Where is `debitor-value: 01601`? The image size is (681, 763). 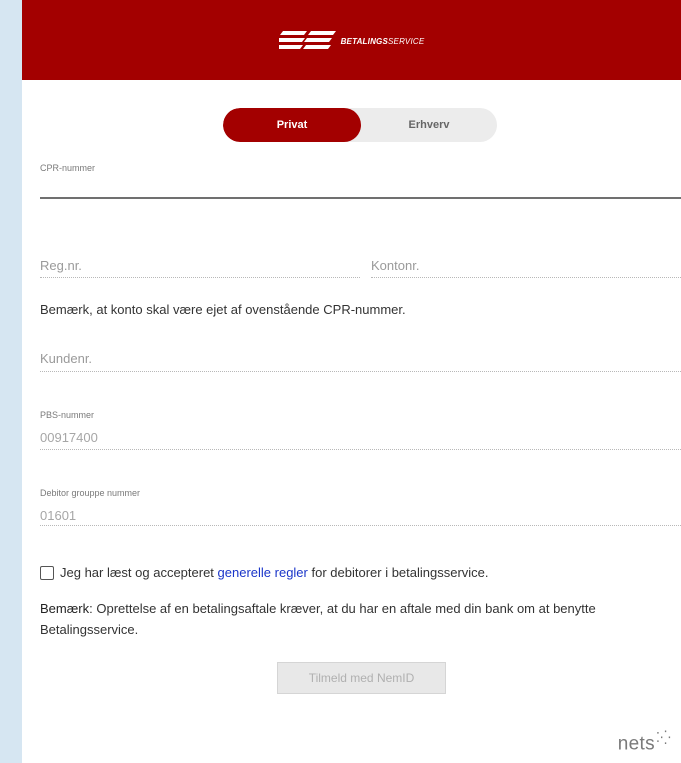
debitor-value: 01601 is located at coordinates (58, 515).